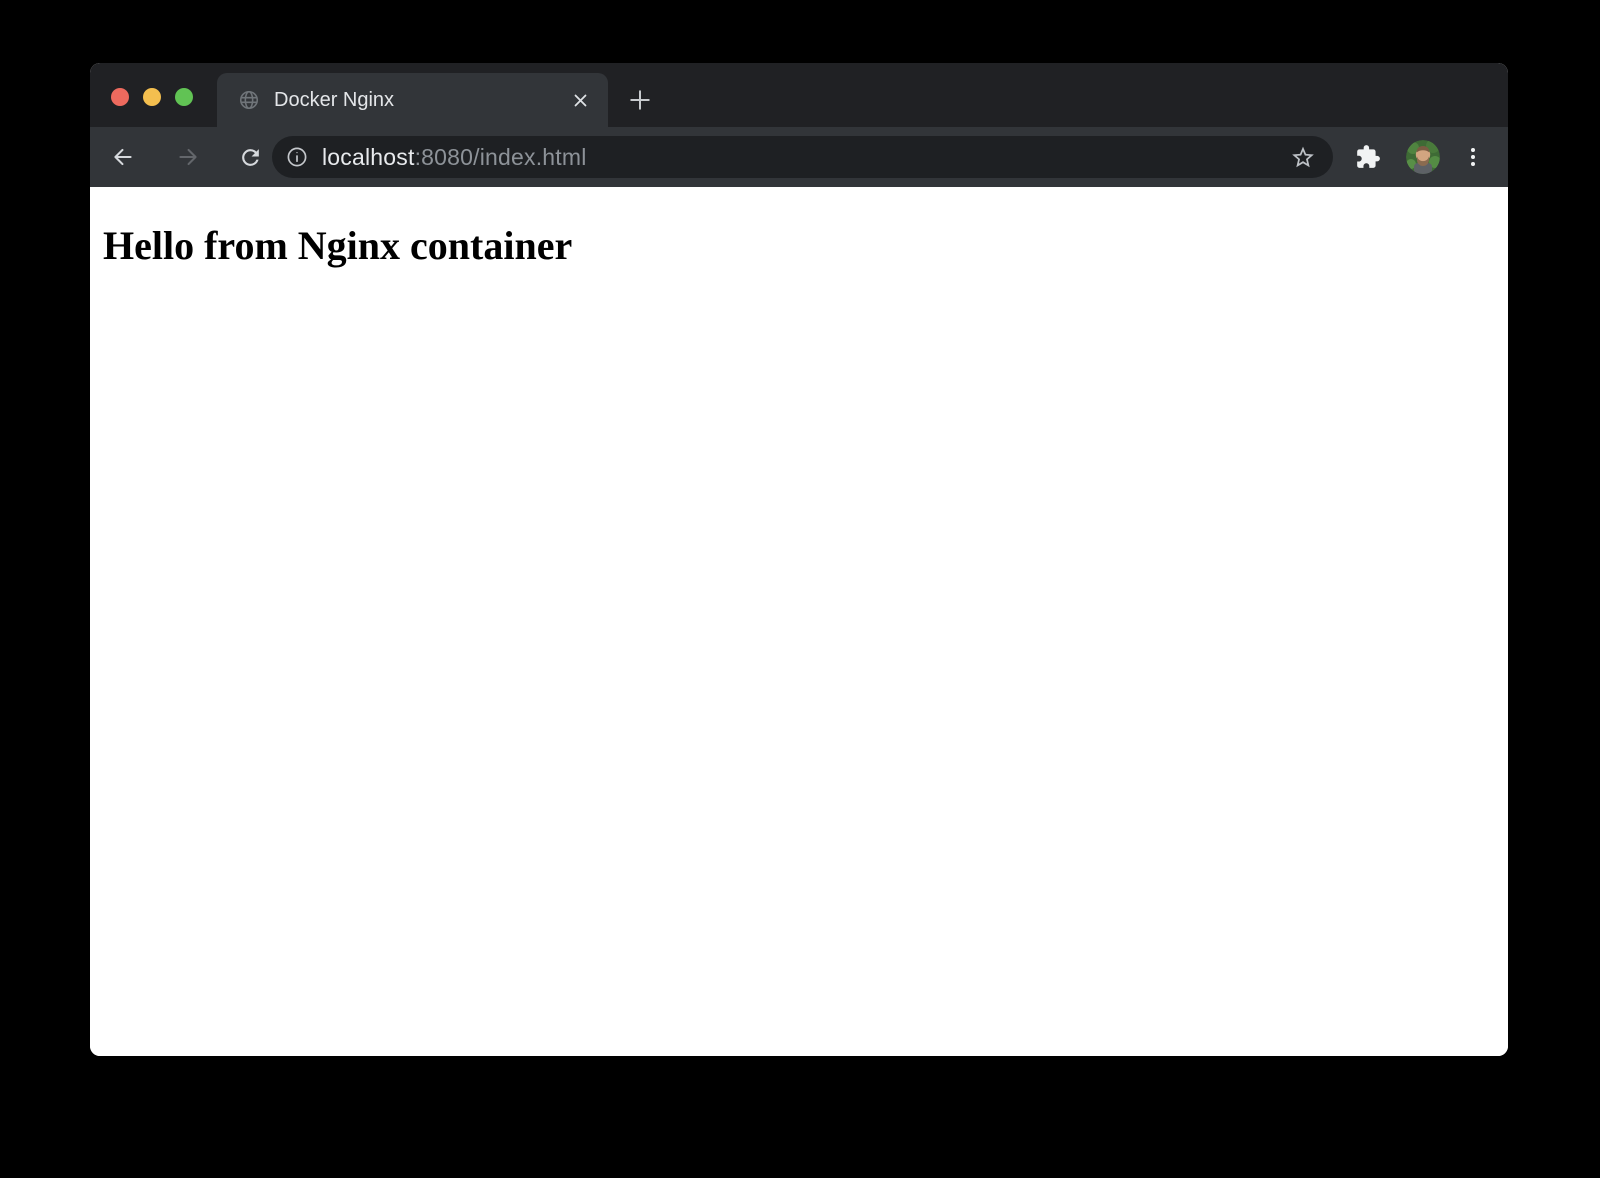 The height and width of the screenshot is (1178, 1600). Describe the element at coordinates (1303, 157) in the screenshot. I see `bookmark-star-icon` at that location.